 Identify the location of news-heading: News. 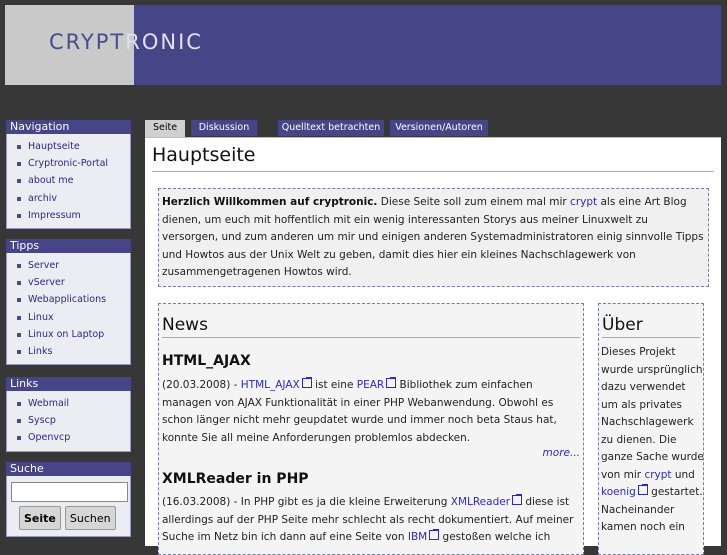
(185, 325).